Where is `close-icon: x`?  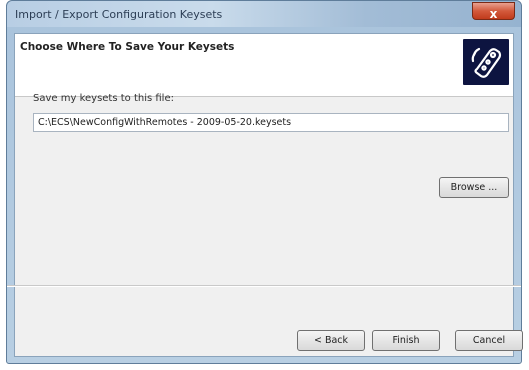
close-icon: x is located at coordinates (493, 14).